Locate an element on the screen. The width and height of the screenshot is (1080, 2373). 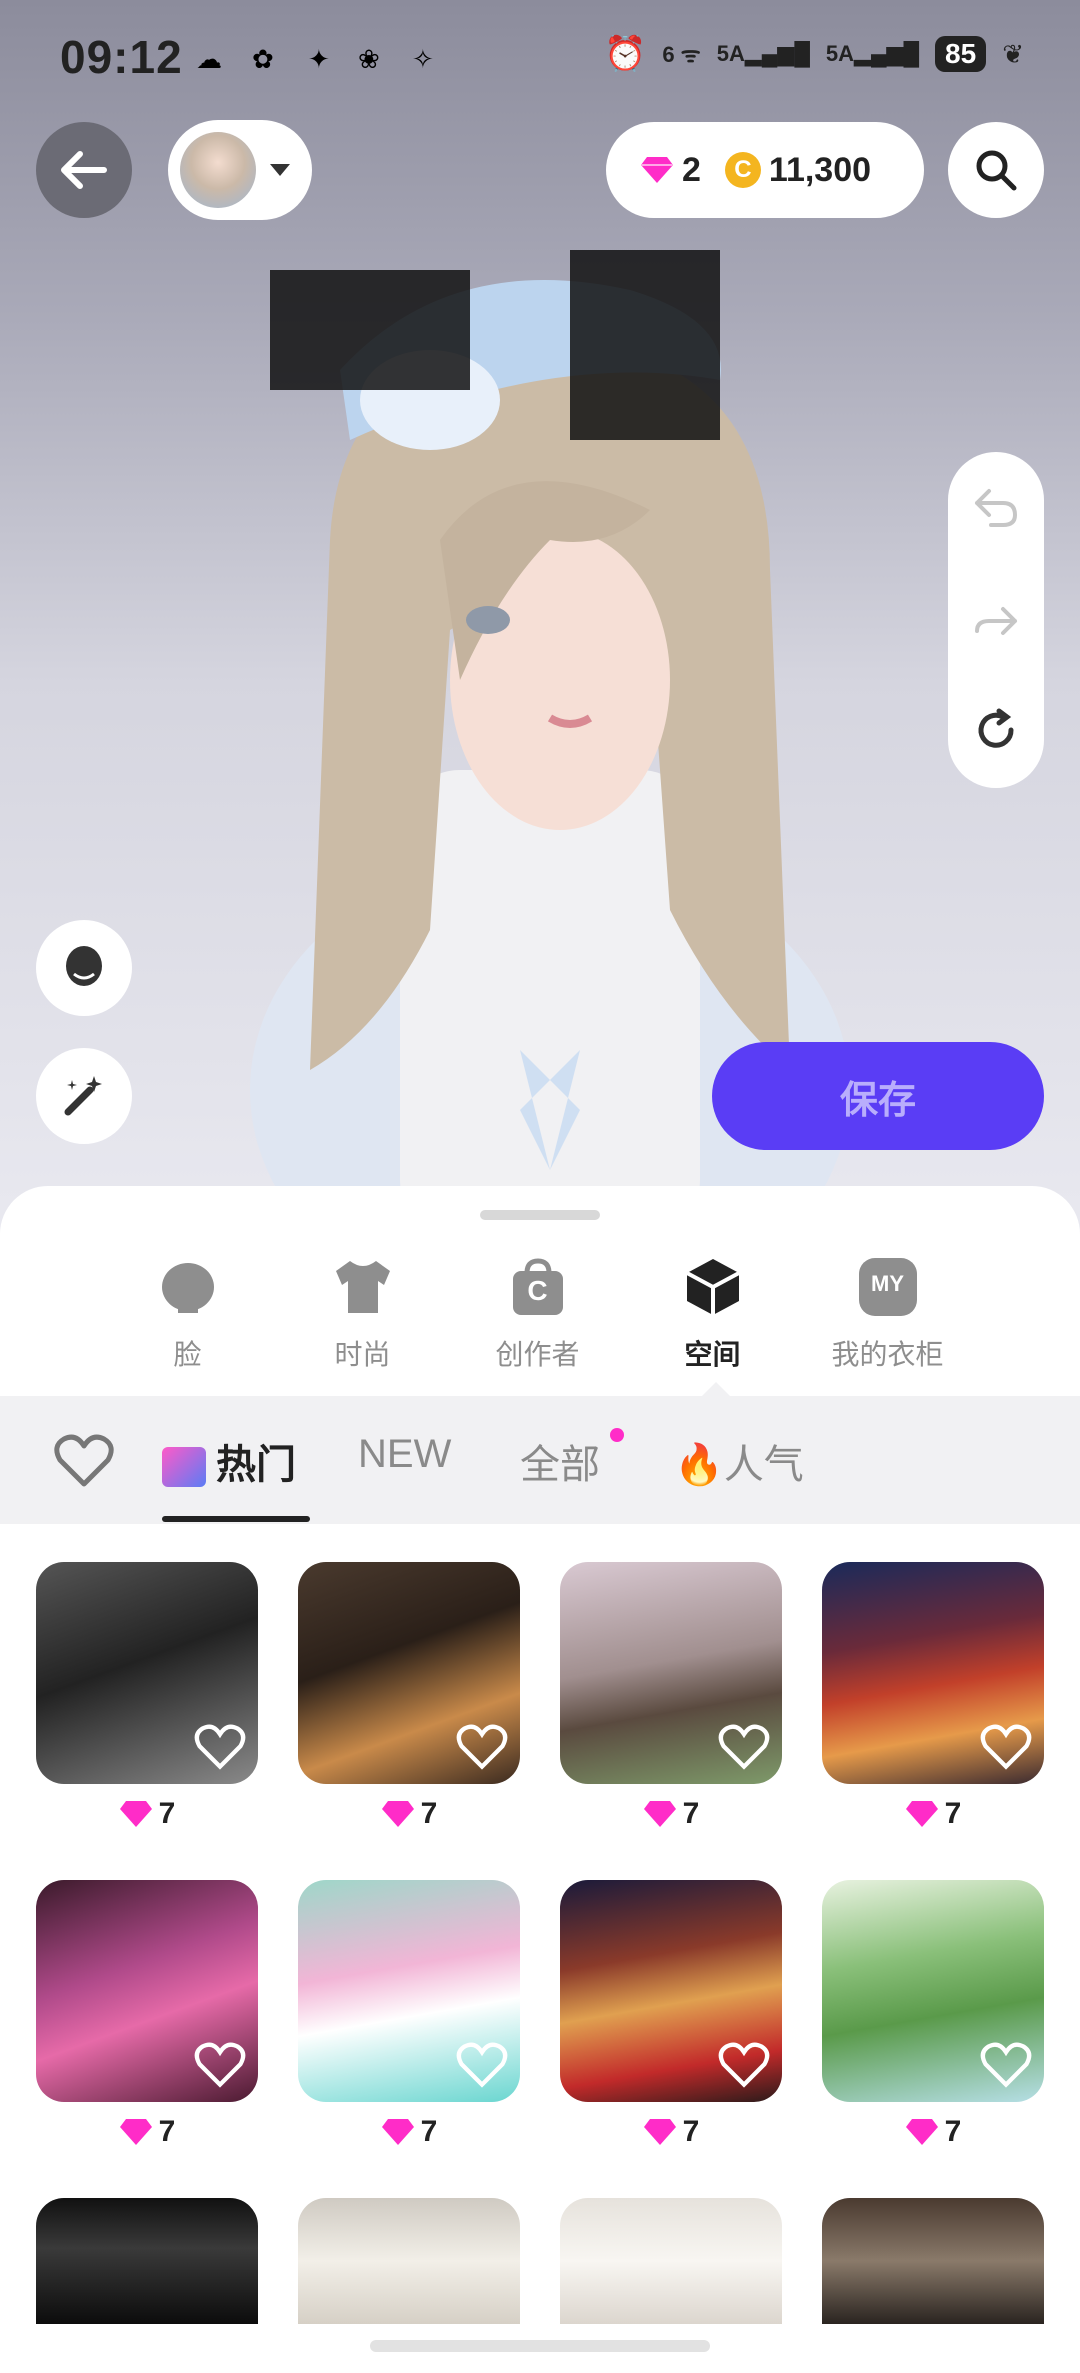
category-my-wardrobe: MY 我的衣柜 is located at coordinates (887, 1314).